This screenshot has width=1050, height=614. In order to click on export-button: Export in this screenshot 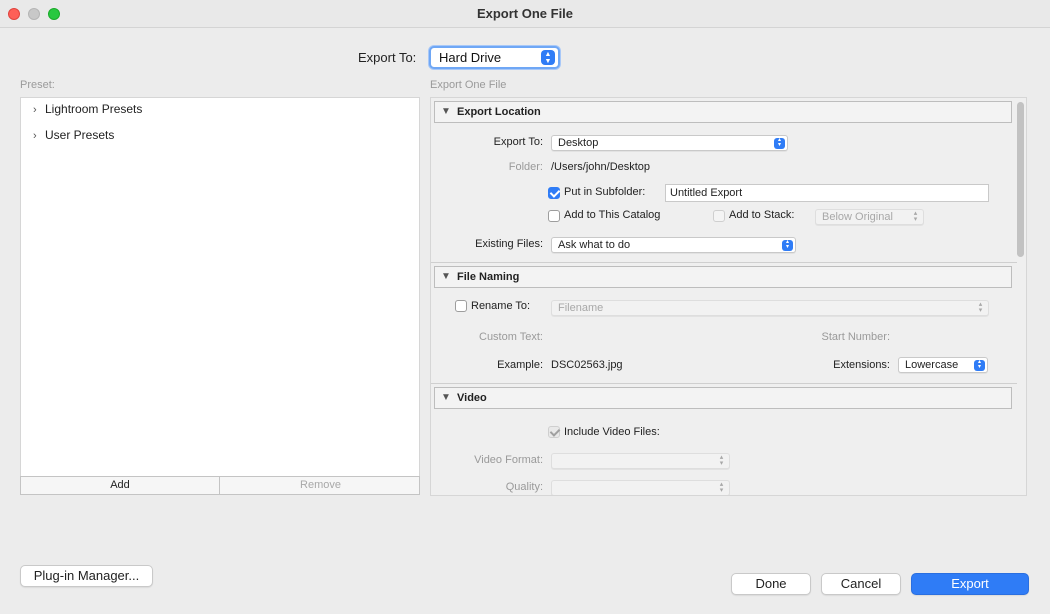, I will do `click(970, 584)`.